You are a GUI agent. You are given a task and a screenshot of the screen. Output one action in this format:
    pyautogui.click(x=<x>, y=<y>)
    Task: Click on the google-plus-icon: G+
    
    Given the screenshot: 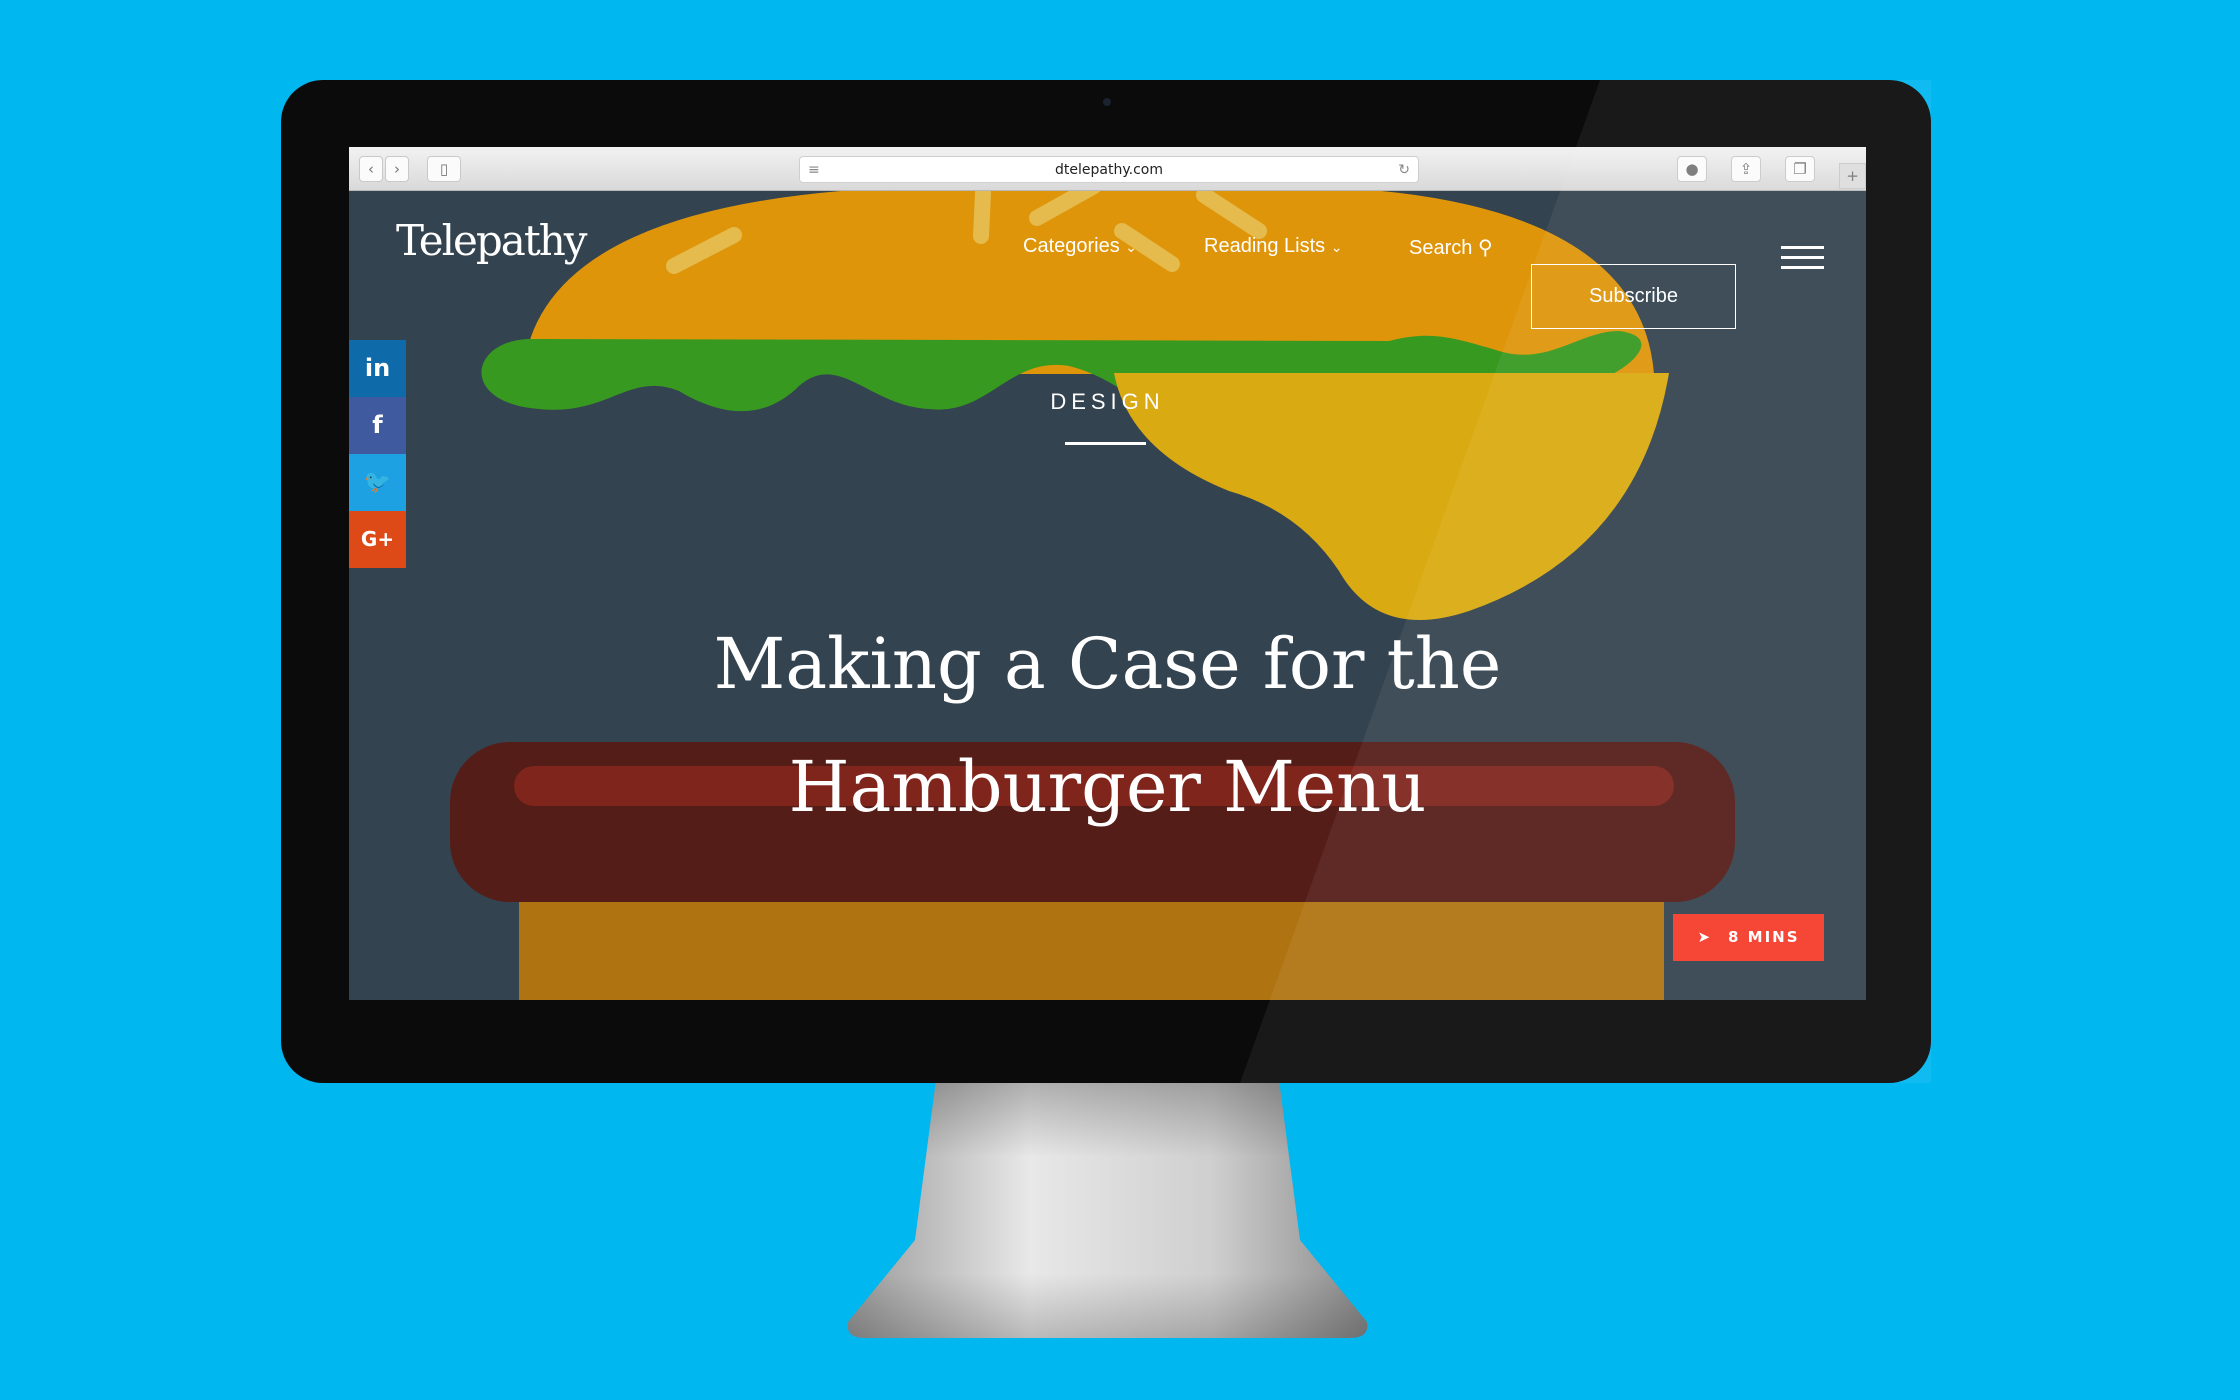 What is the action you would take?
    pyautogui.click(x=377, y=539)
    